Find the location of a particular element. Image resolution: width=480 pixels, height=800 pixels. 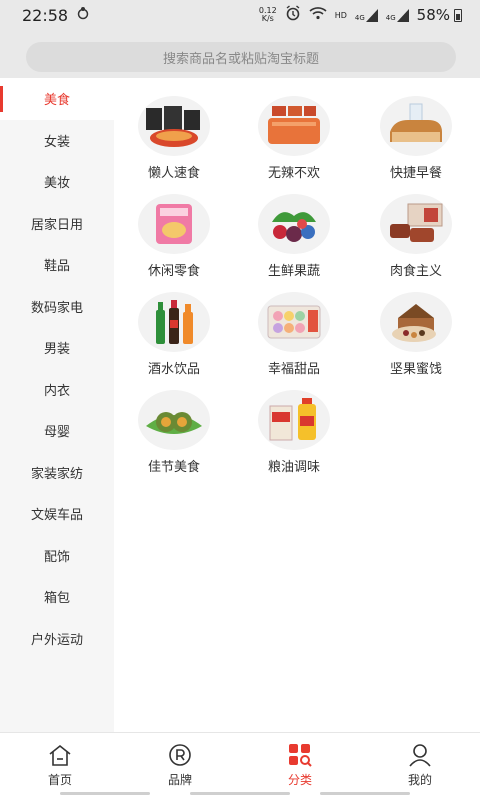

sidebar-item-label: 鞋品 is located at coordinates (56, 267).